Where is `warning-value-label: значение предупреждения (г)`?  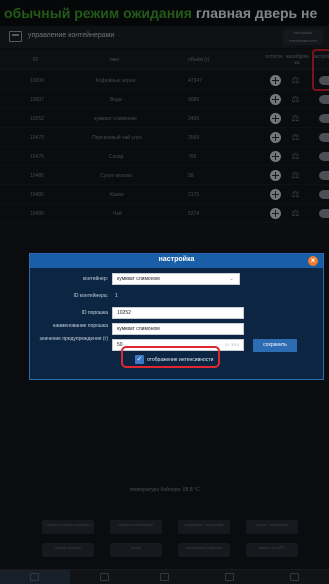 warning-value-label: значение предупреждения (г) is located at coordinates (73, 339).